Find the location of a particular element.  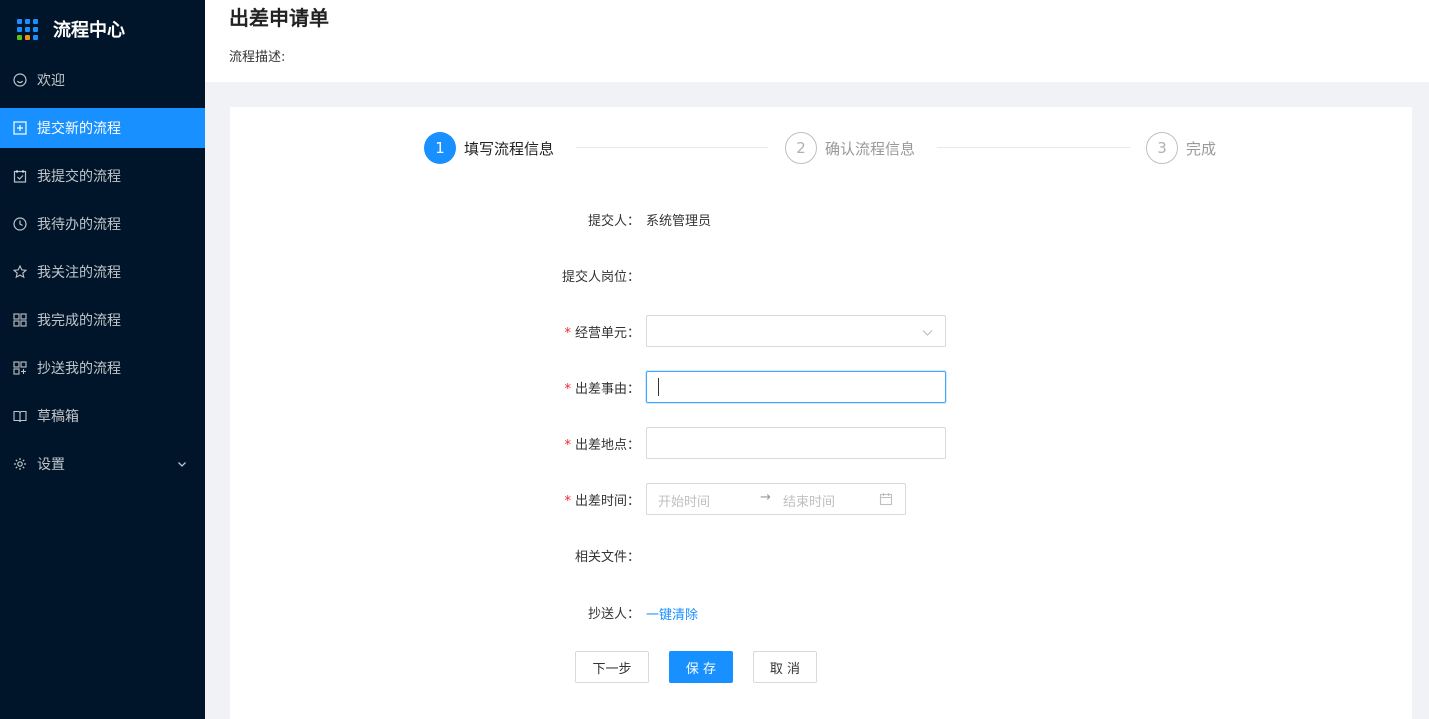

location-input is located at coordinates (796, 443).